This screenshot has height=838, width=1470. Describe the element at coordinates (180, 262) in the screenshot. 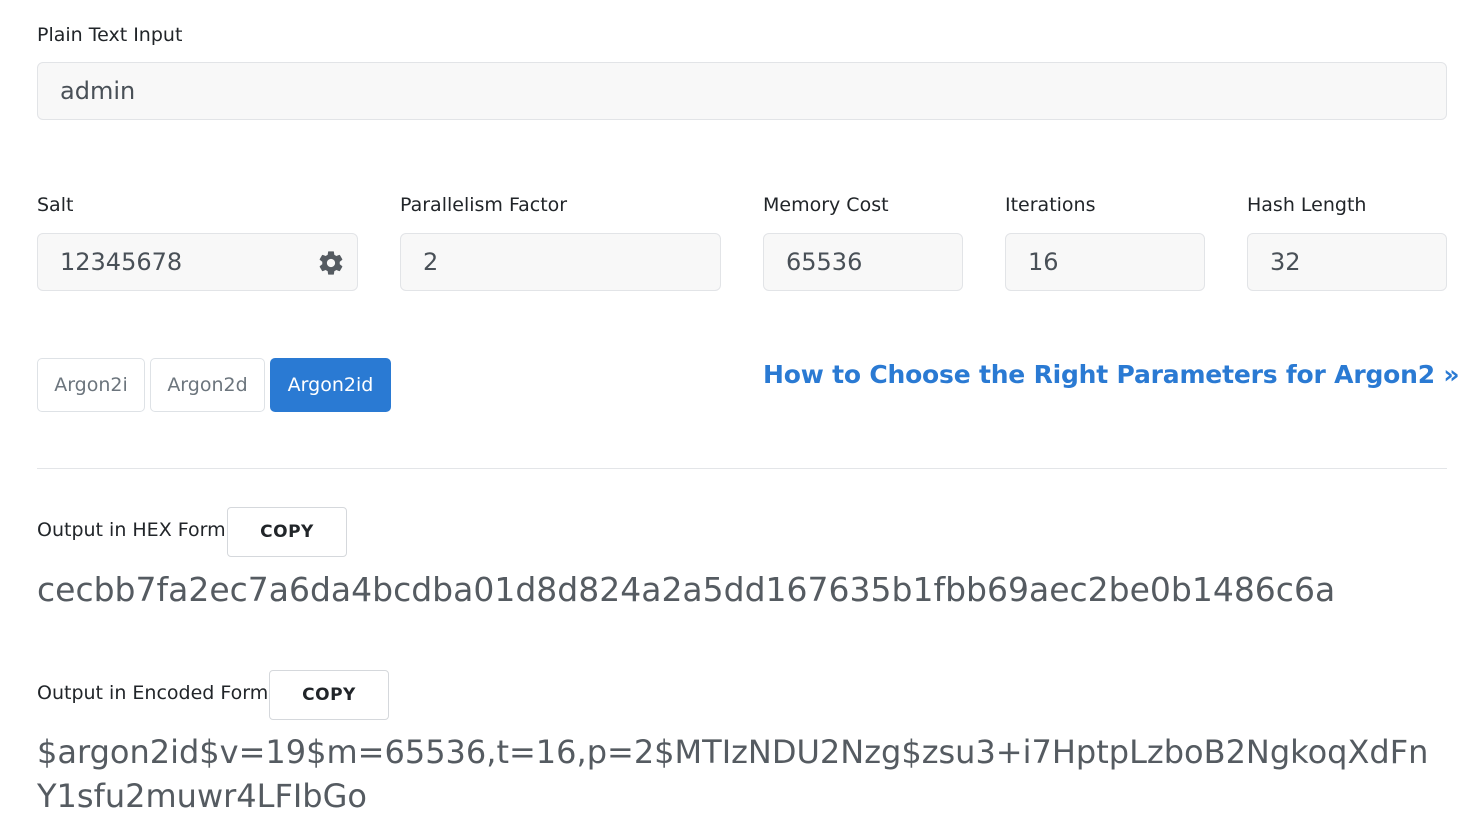

I see `salt-input` at that location.